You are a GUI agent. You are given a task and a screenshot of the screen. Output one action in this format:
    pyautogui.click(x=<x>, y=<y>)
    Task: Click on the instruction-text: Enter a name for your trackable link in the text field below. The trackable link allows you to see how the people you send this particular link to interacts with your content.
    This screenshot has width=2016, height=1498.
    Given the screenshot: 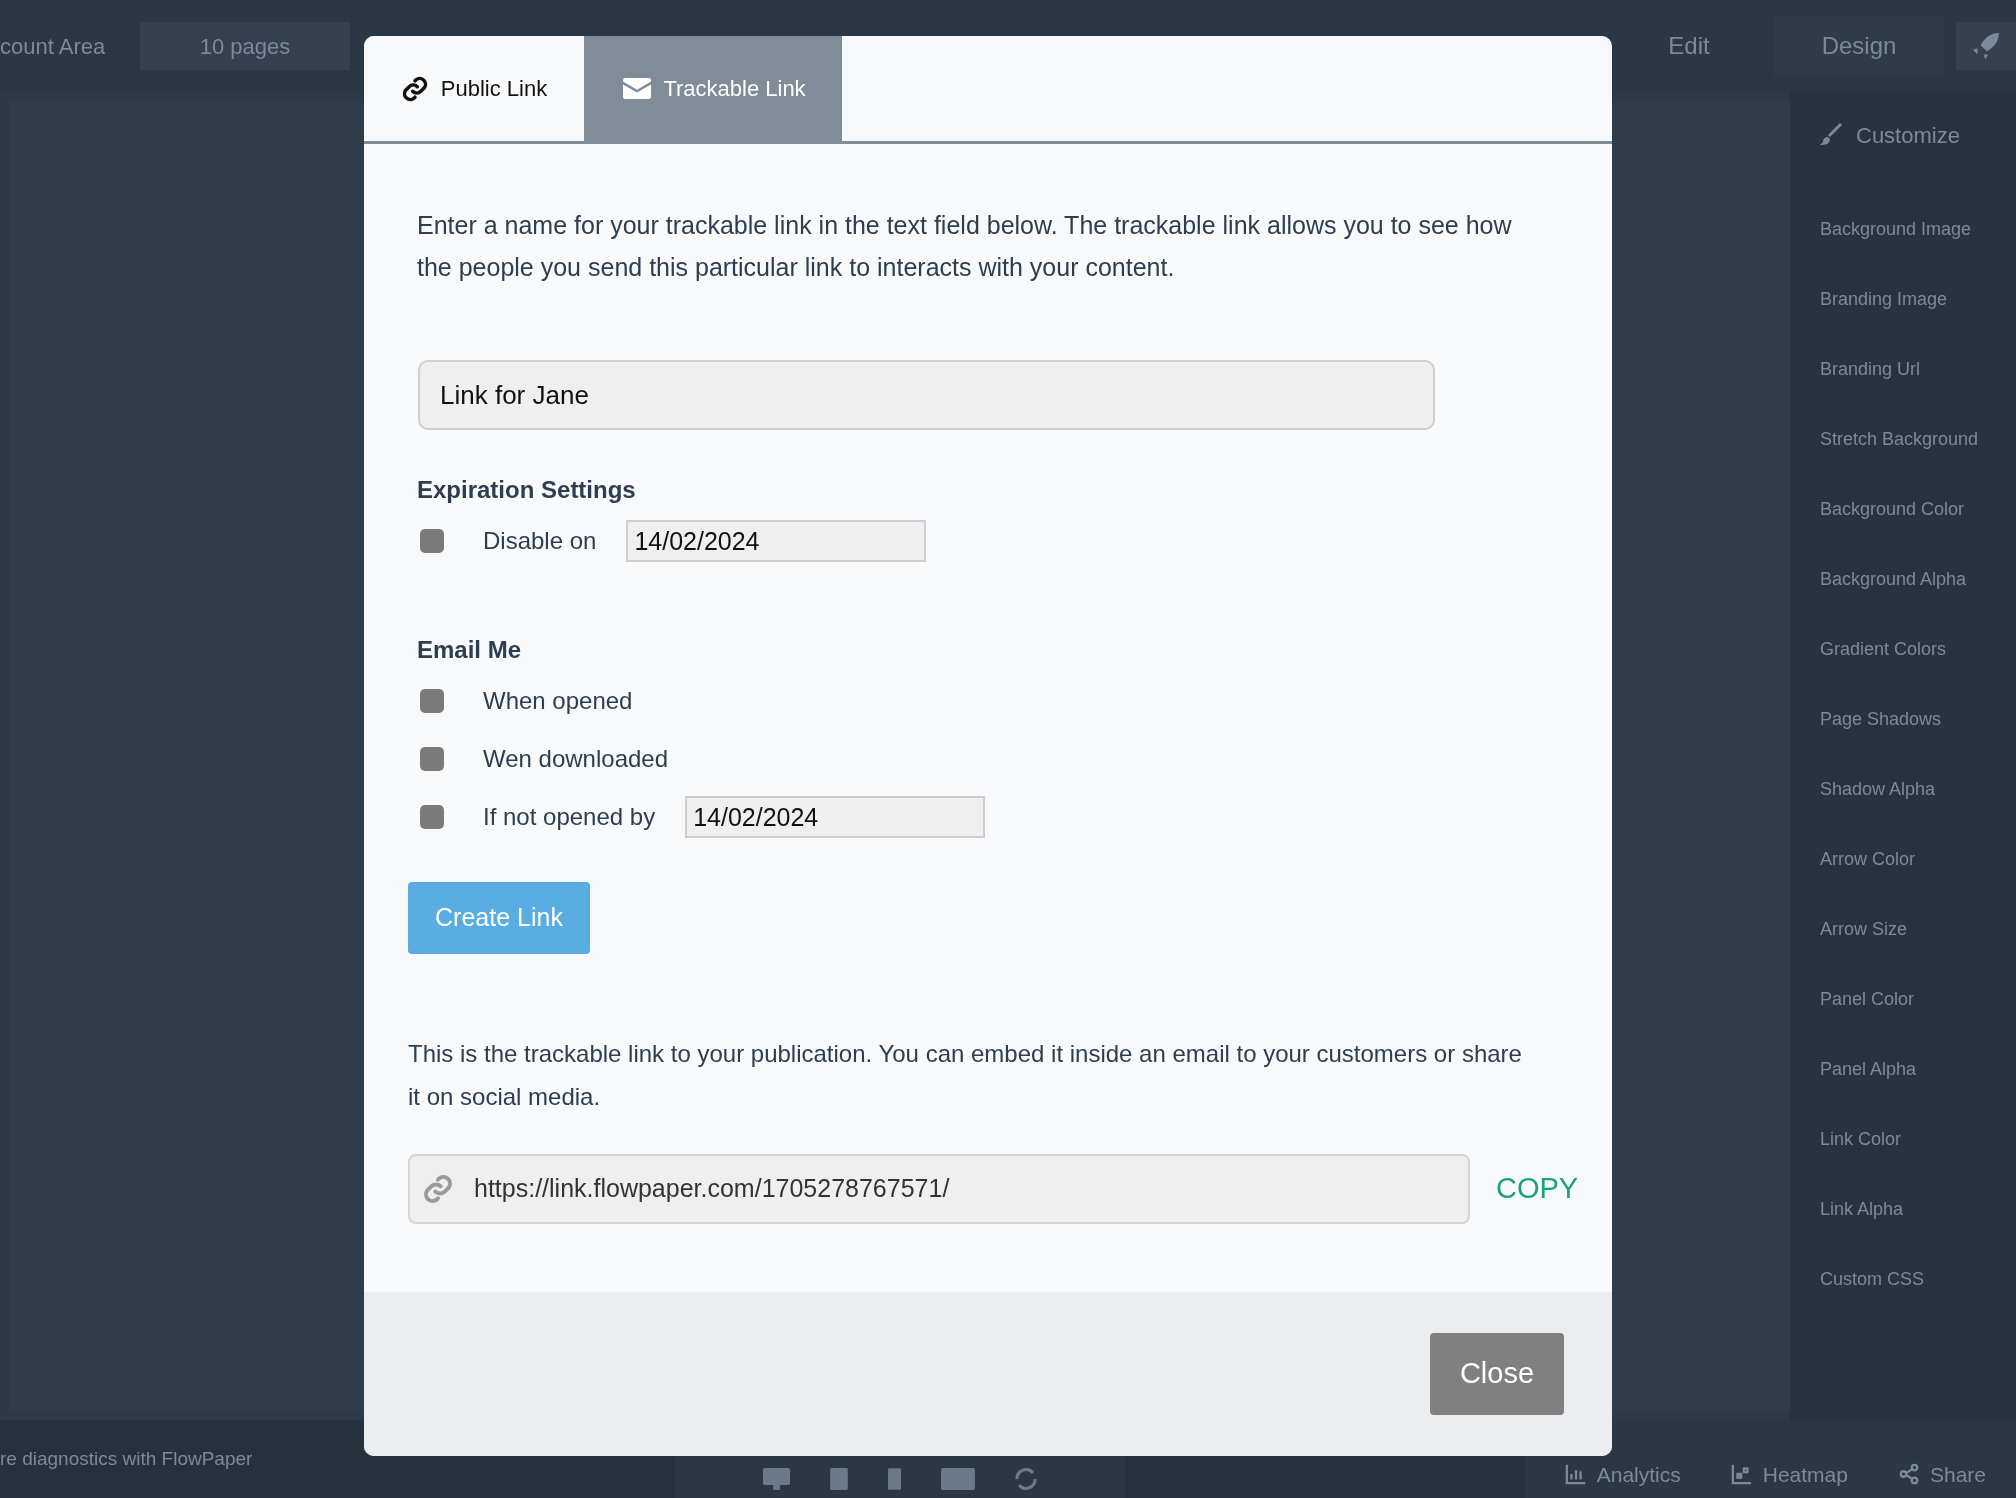 What is the action you would take?
    pyautogui.click(x=965, y=246)
    